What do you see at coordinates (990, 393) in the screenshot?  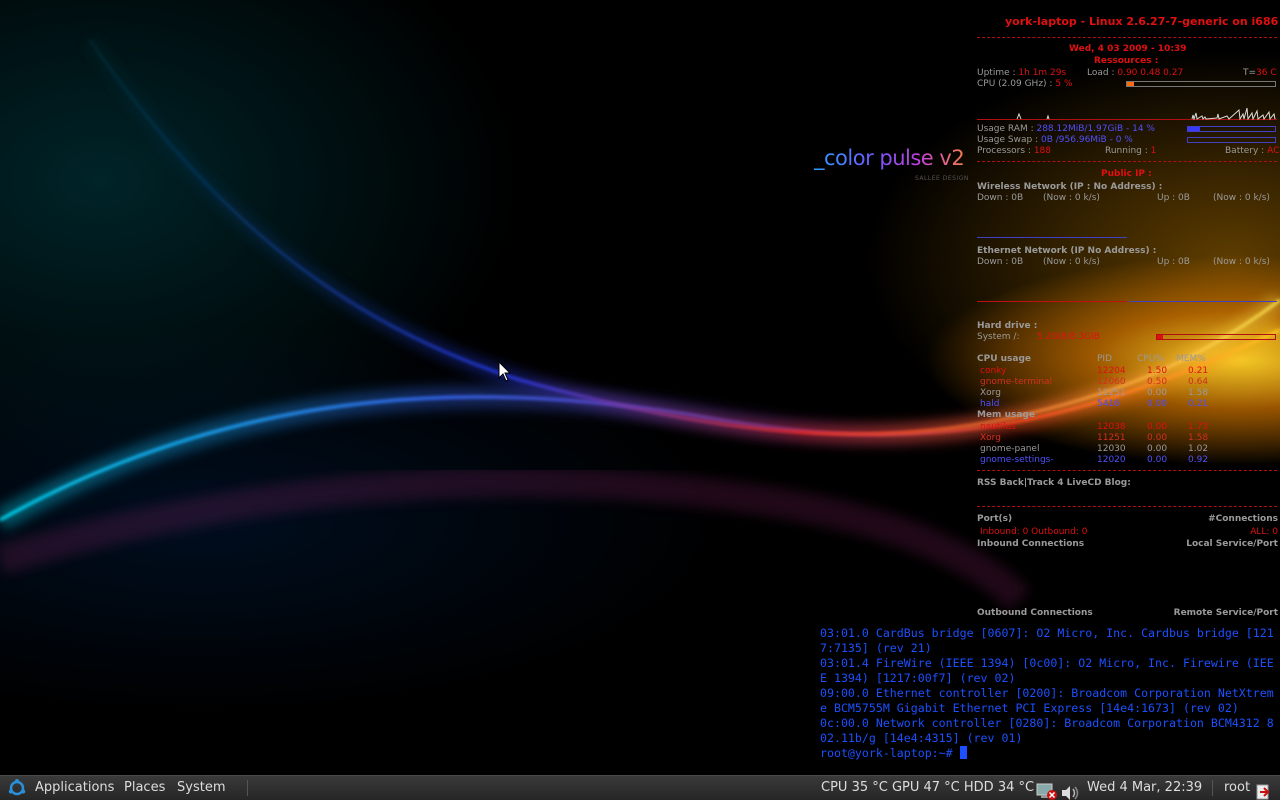 I see `process-name: Xorg` at bounding box center [990, 393].